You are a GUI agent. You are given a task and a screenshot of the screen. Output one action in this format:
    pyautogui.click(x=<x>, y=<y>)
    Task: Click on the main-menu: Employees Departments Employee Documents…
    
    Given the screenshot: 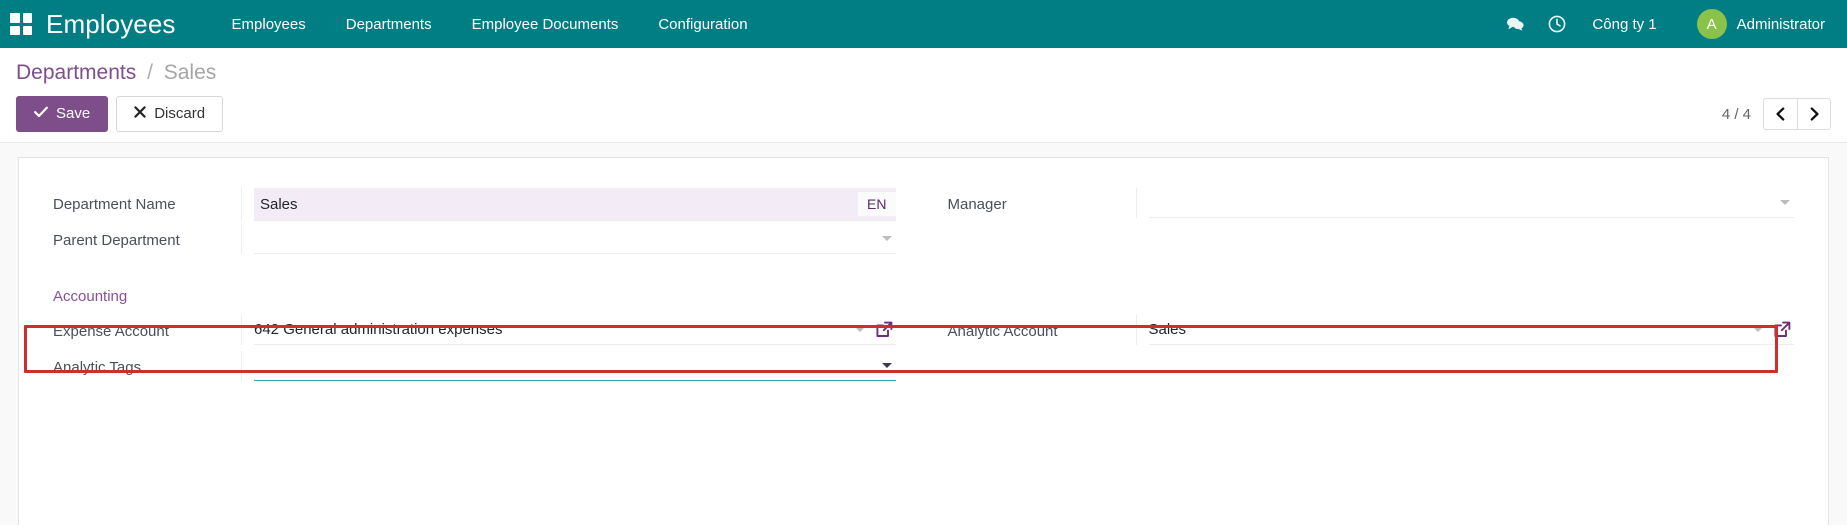 What is the action you would take?
    pyautogui.click(x=490, y=24)
    